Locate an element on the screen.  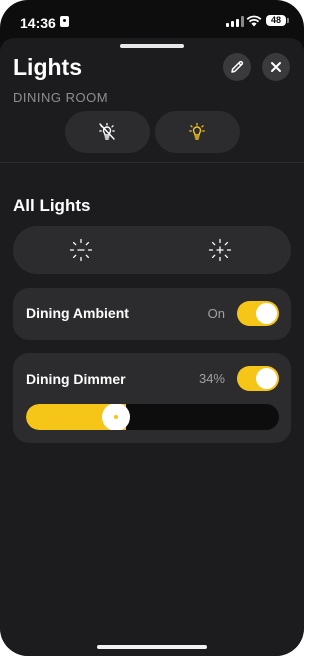
divider is located at coordinates (152, 162).